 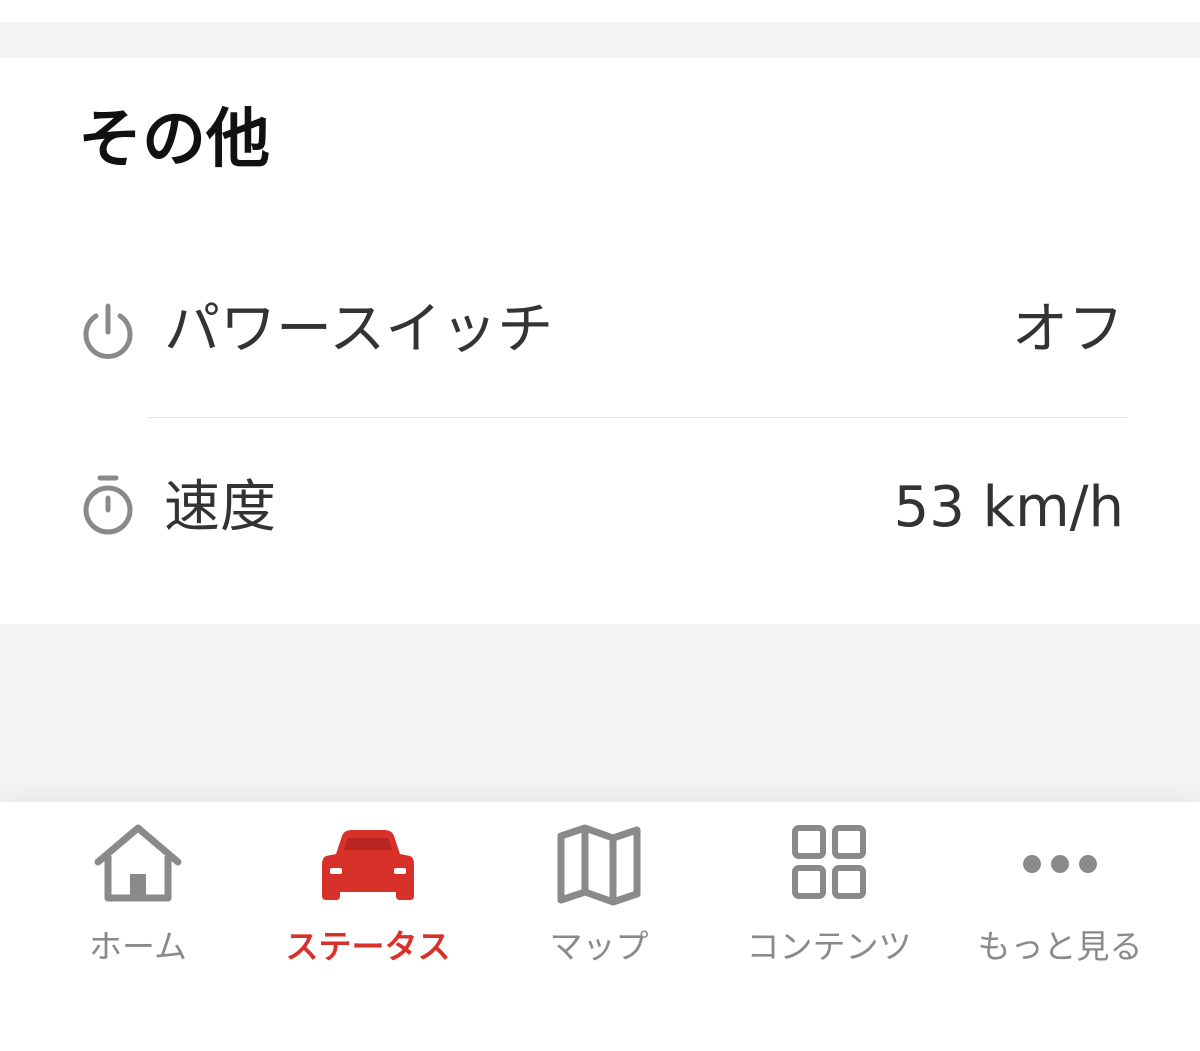 What do you see at coordinates (600, 512) in the screenshot?
I see `speed-row: 速度 53 km/h` at bounding box center [600, 512].